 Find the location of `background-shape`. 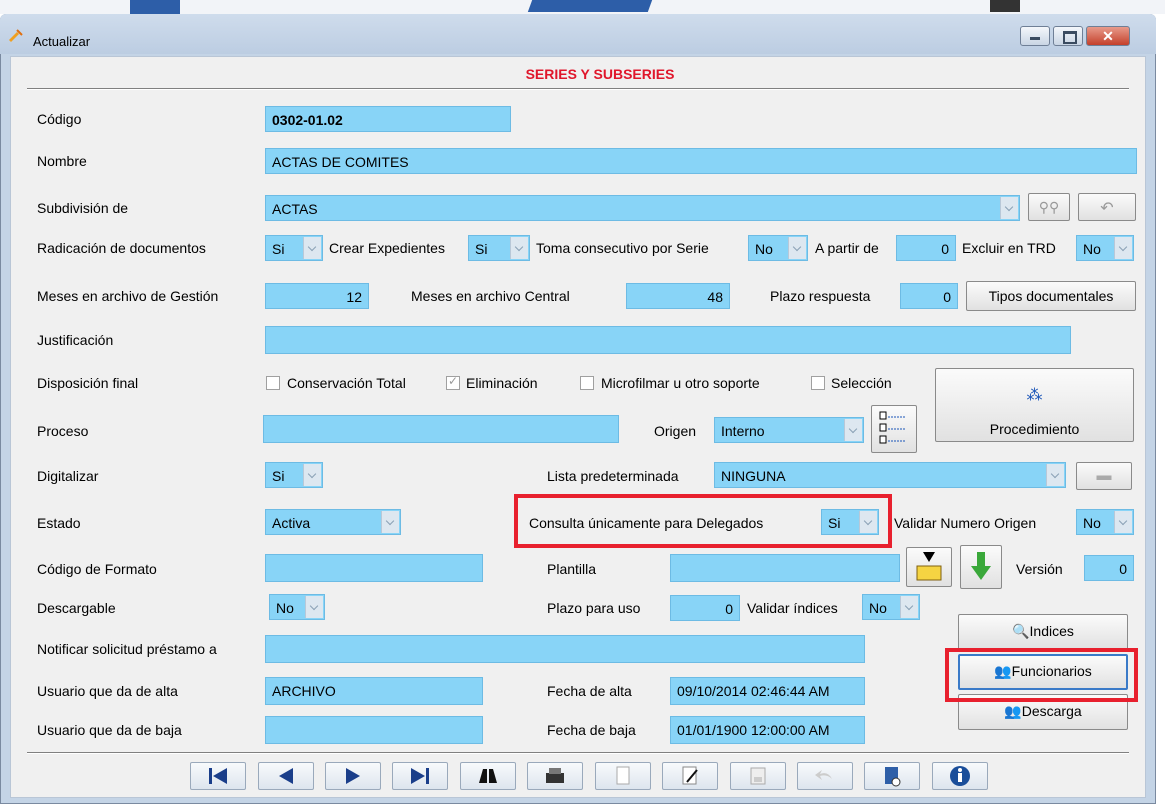

background-shape is located at coordinates (155, 7).